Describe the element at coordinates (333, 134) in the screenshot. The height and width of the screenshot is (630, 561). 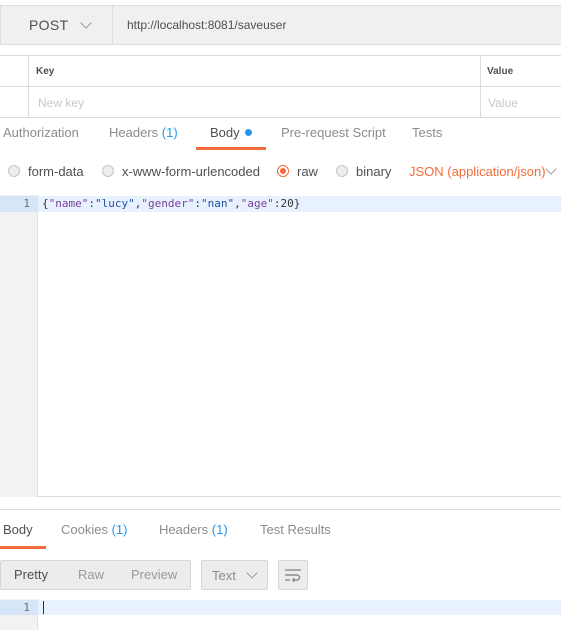
I see `tab-prerequest-script: Pre-request Script` at that location.